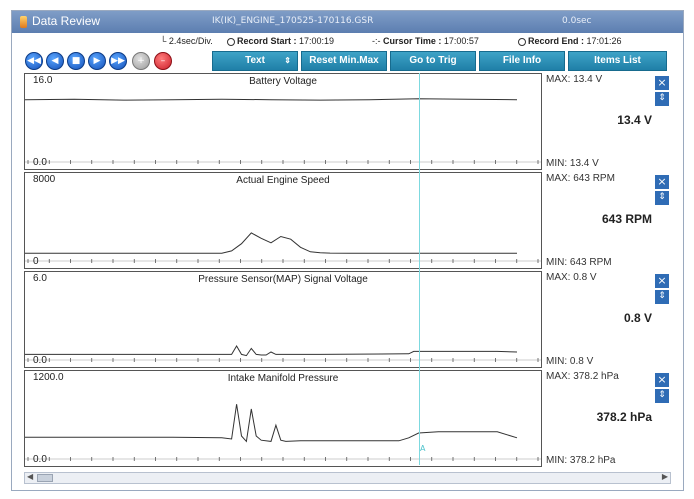  I want to click on graph-panel-manifold-pressure: Intake Manifold Pressure 1200.0 0.0, so click(283, 418).